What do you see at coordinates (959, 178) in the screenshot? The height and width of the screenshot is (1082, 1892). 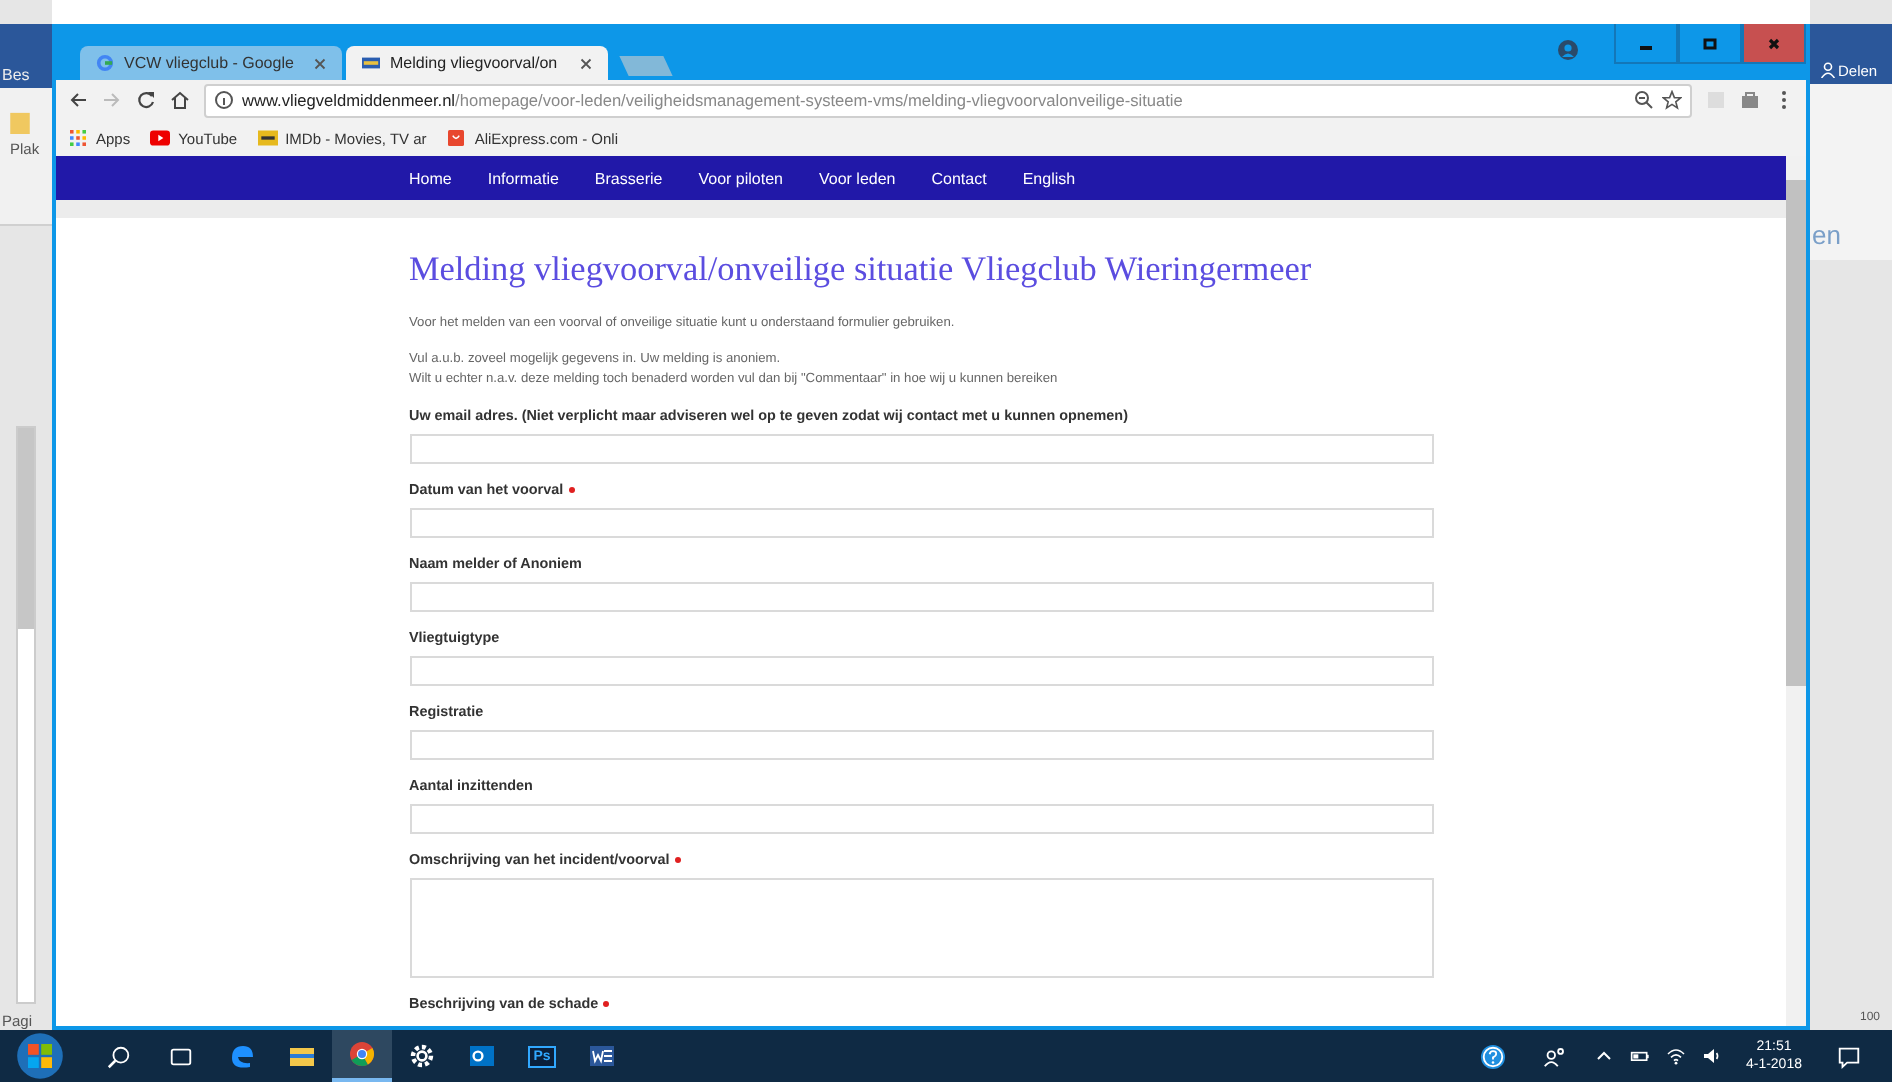 I see `nav-link: Contact` at bounding box center [959, 178].